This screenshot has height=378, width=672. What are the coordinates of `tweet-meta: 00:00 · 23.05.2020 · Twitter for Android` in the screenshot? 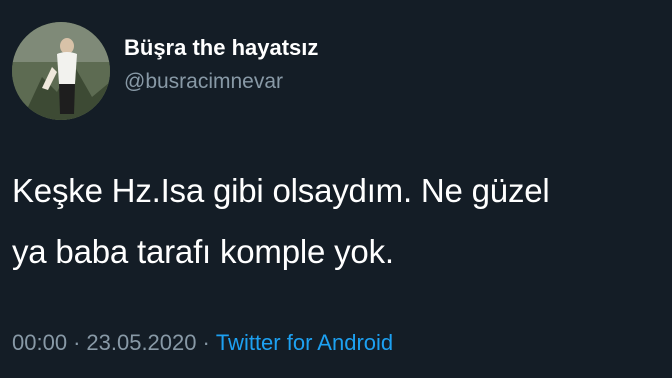 It's located at (202, 343).